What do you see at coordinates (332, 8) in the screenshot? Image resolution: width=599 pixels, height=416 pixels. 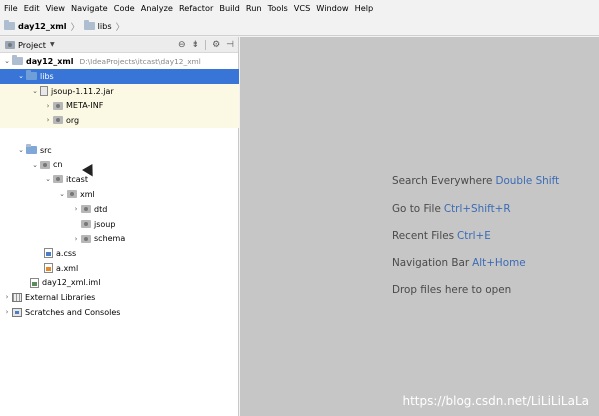 I see `menu-window: Window` at bounding box center [332, 8].